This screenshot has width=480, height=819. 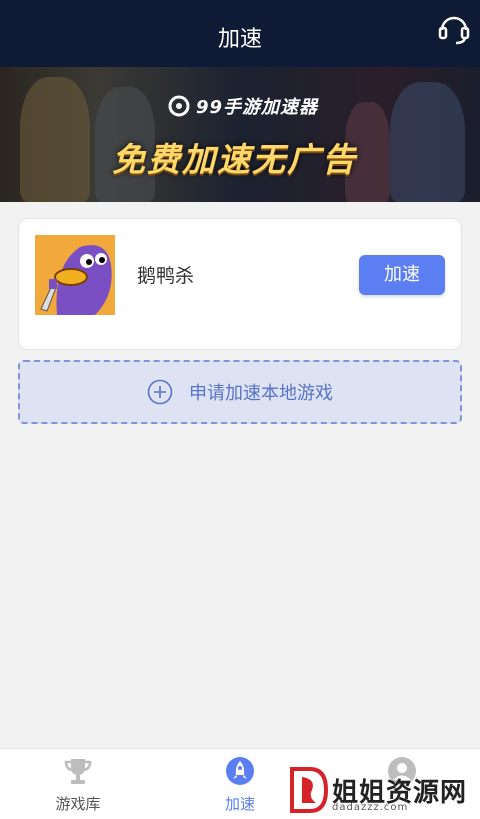 What do you see at coordinates (160, 392) in the screenshot?
I see `plus-circle-icon` at bounding box center [160, 392].